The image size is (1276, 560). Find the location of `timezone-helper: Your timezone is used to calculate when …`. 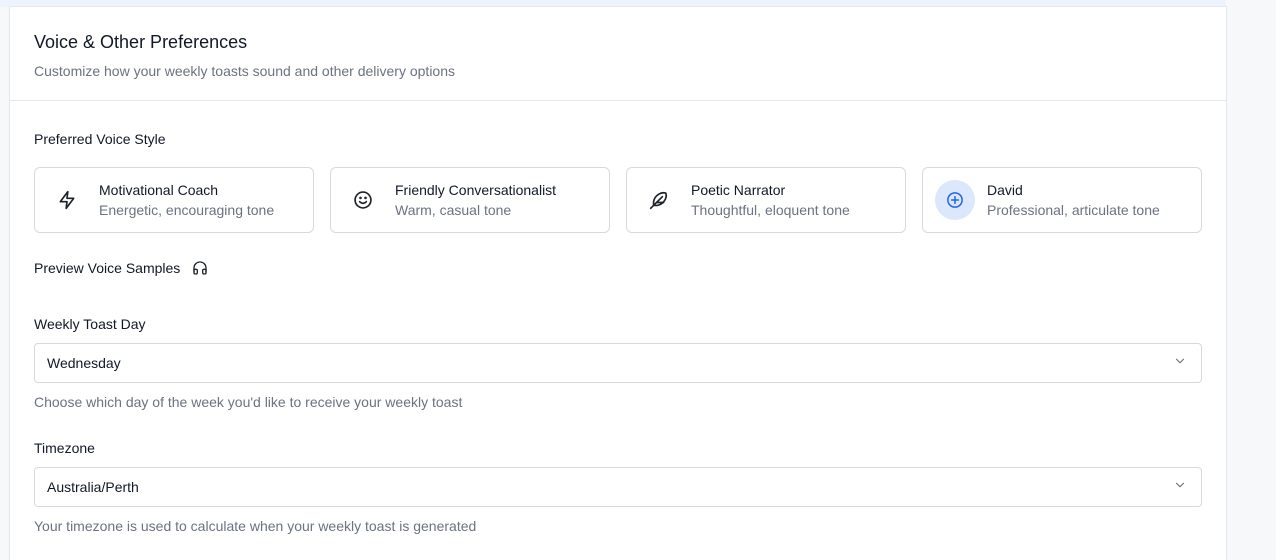

timezone-helper: Your timezone is used to calculate when … is located at coordinates (255, 526).